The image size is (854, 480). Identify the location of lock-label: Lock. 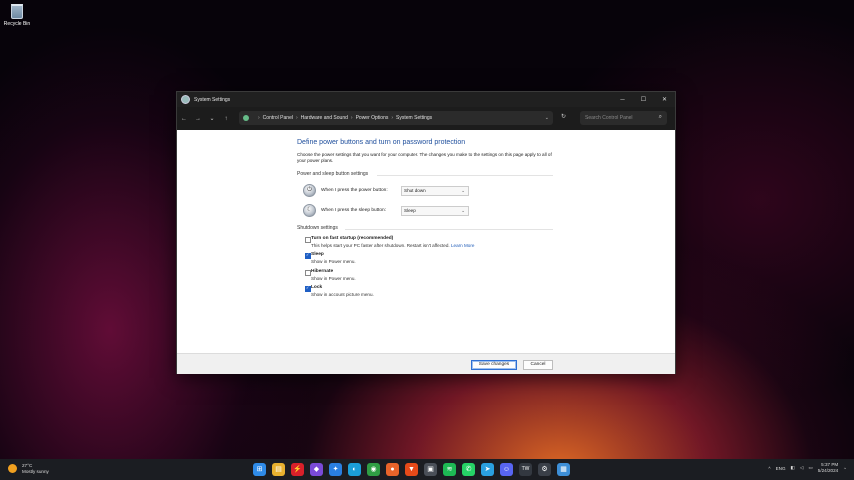
(317, 287).